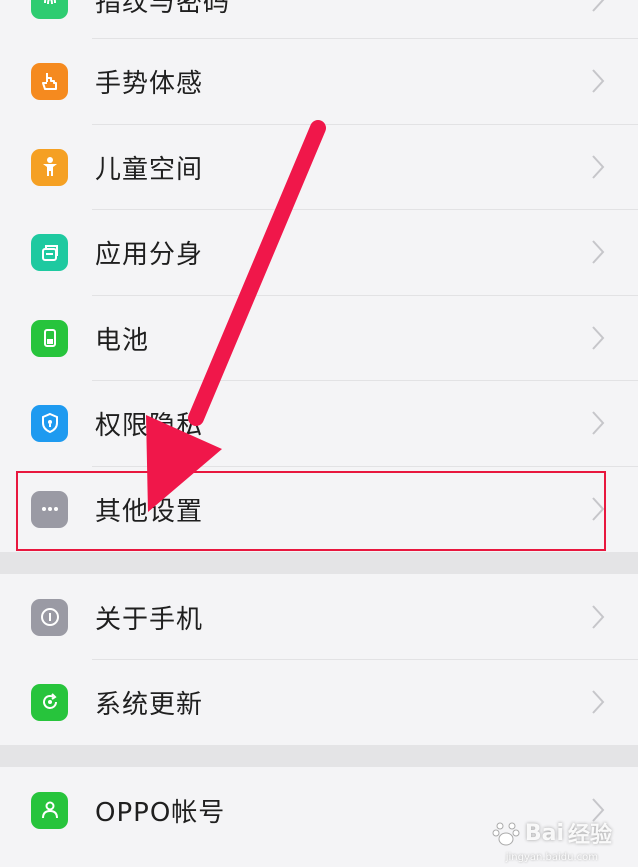 The height and width of the screenshot is (867, 638). I want to click on settings-item-system-update: 系统更新, so click(319, 702).